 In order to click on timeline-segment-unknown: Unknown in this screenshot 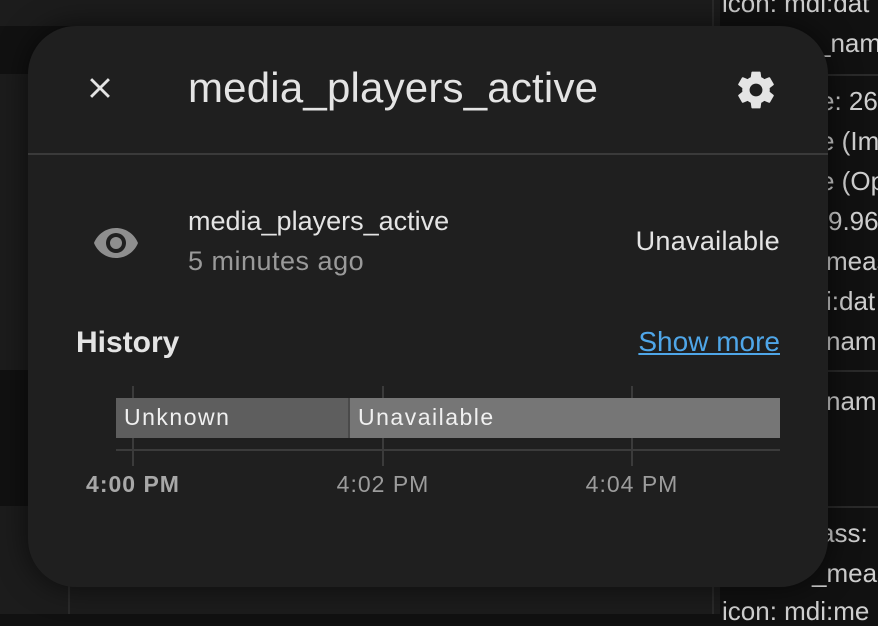, I will do `click(233, 418)`.